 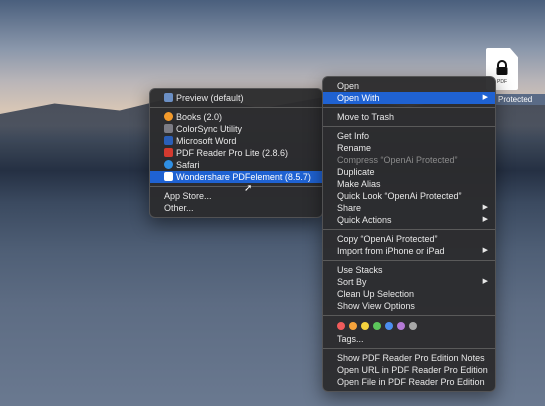 I want to click on menu-item-quick-actions: Quick Actions ▶, so click(x=409, y=220).